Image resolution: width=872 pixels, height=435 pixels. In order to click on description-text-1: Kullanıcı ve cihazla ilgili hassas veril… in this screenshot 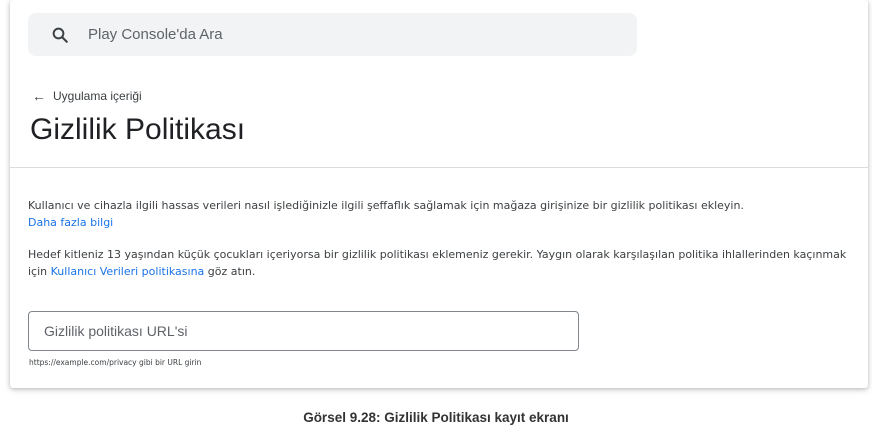, I will do `click(386, 205)`.